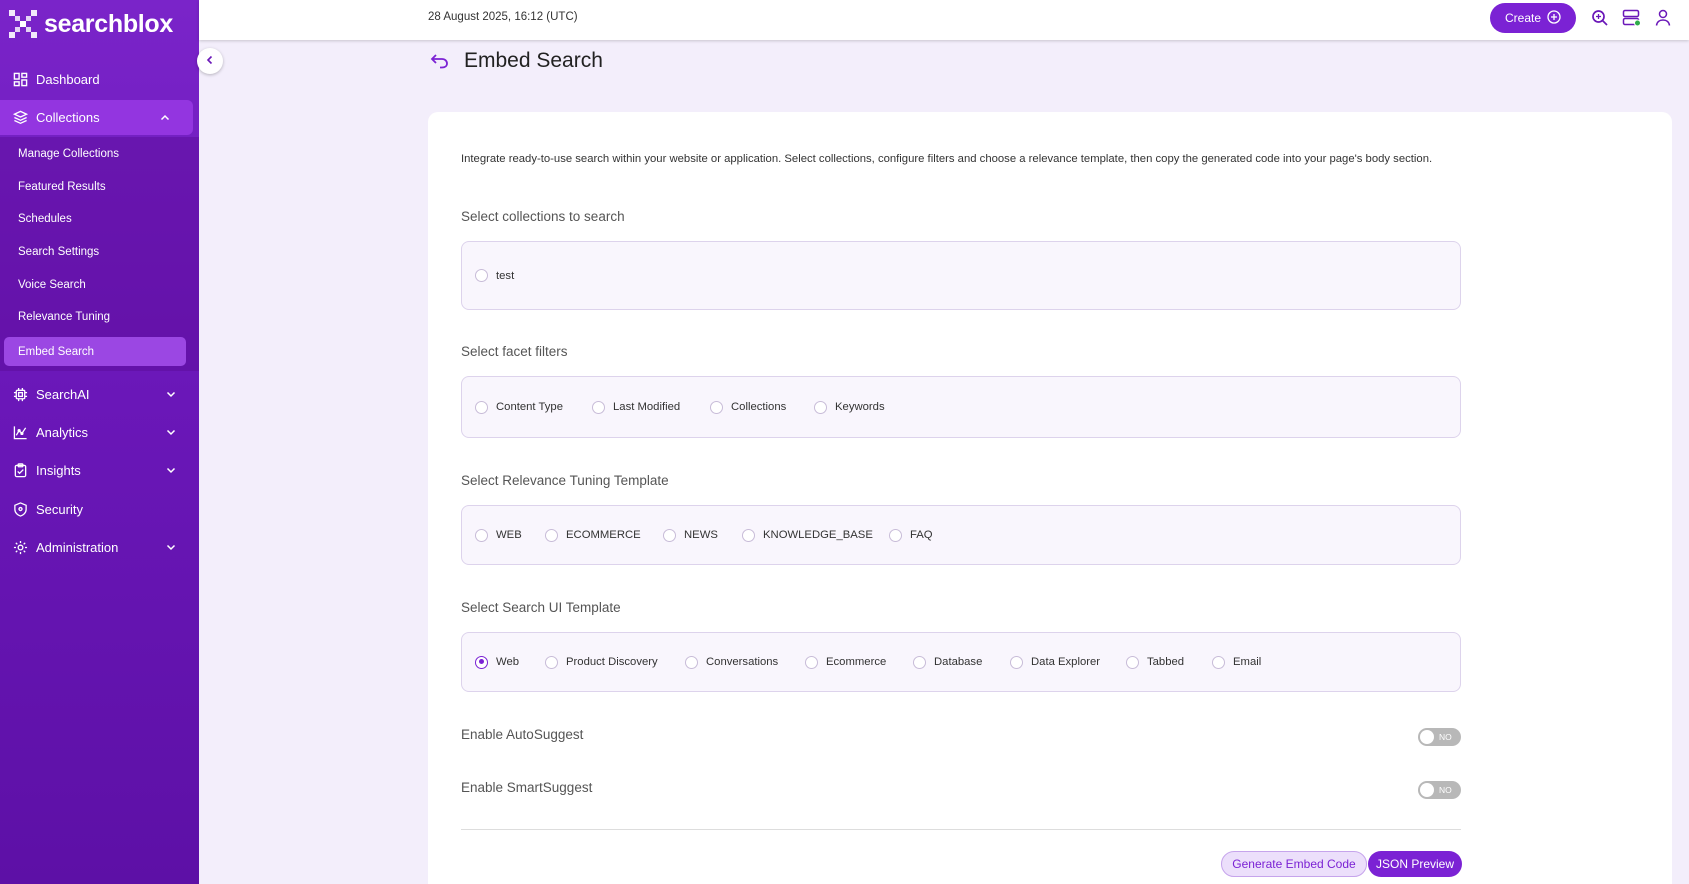 The width and height of the screenshot is (1689, 884). Describe the element at coordinates (961, 535) in the screenshot. I see `relevance-option-box: WEB ECOMMERCE NEWS KNOWLEDGE_BASE FAQ` at that location.